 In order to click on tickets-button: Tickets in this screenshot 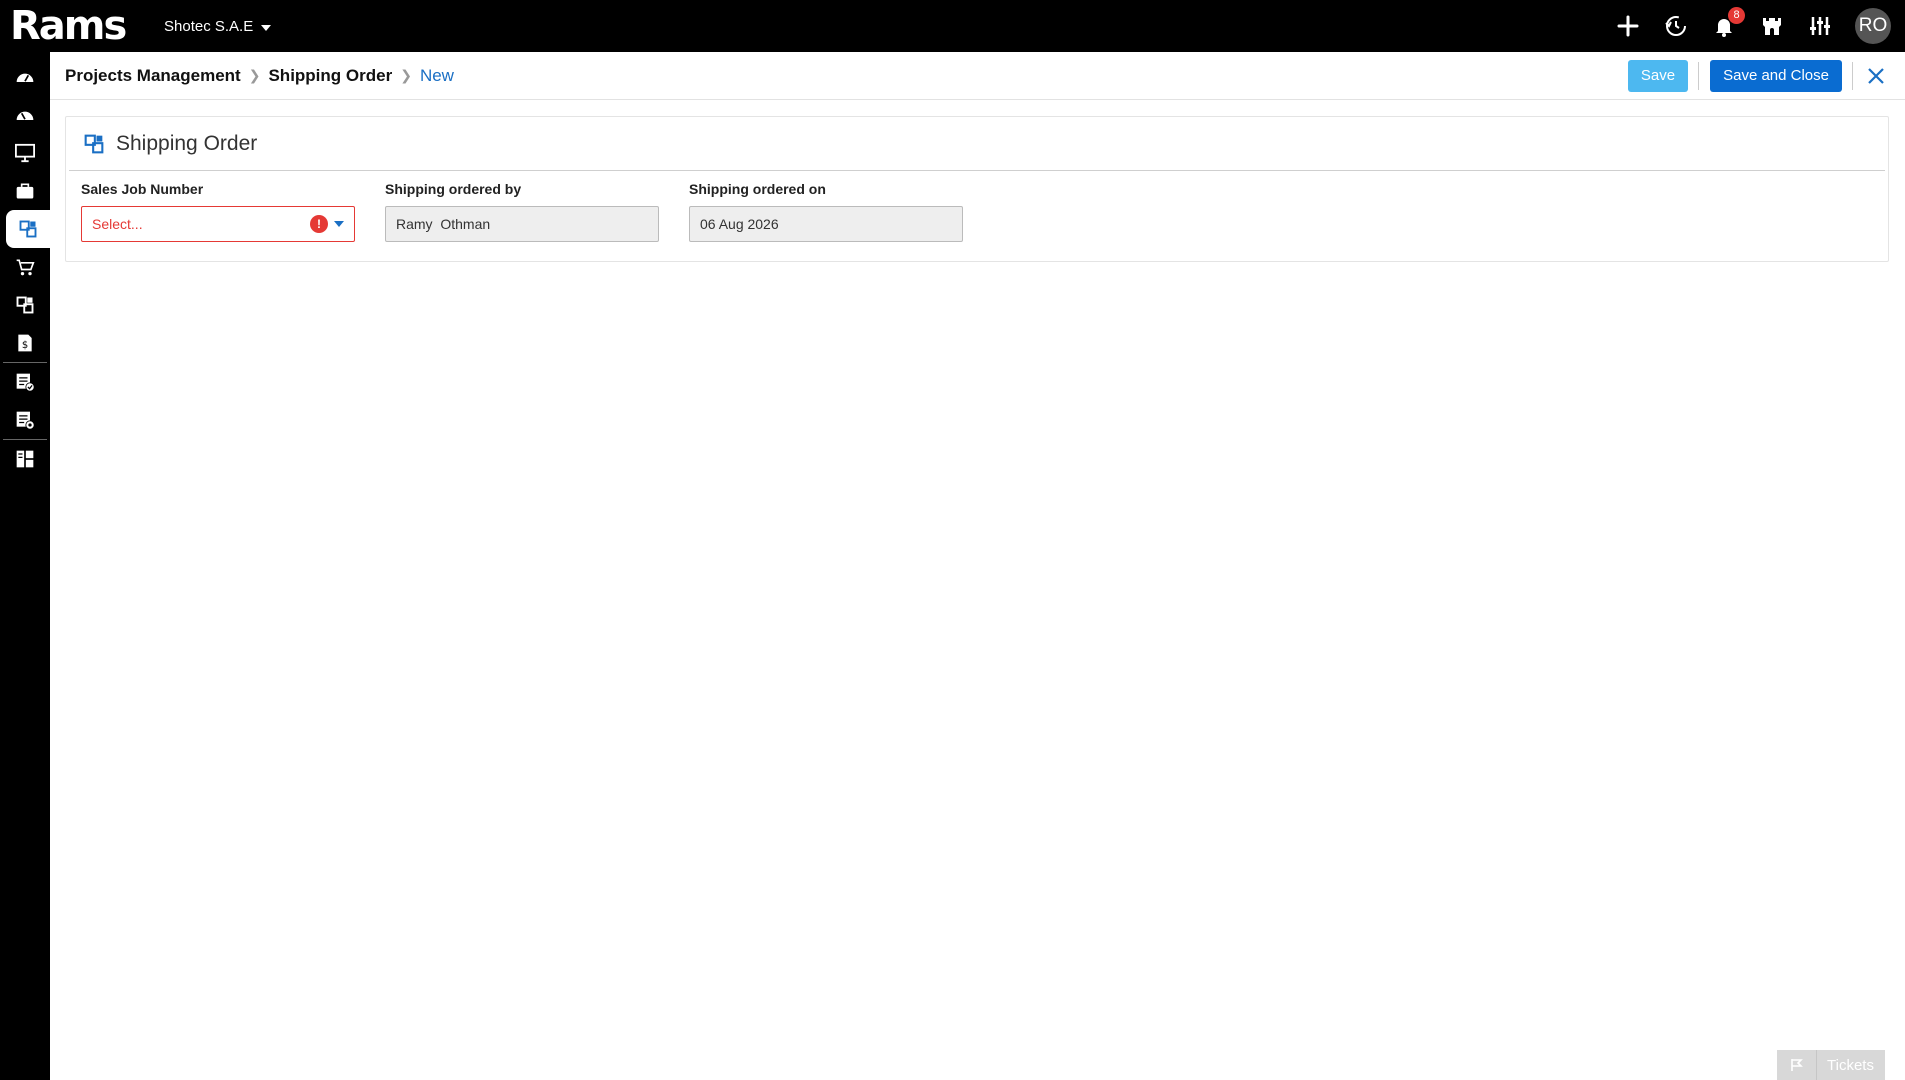, I will do `click(1831, 1065)`.